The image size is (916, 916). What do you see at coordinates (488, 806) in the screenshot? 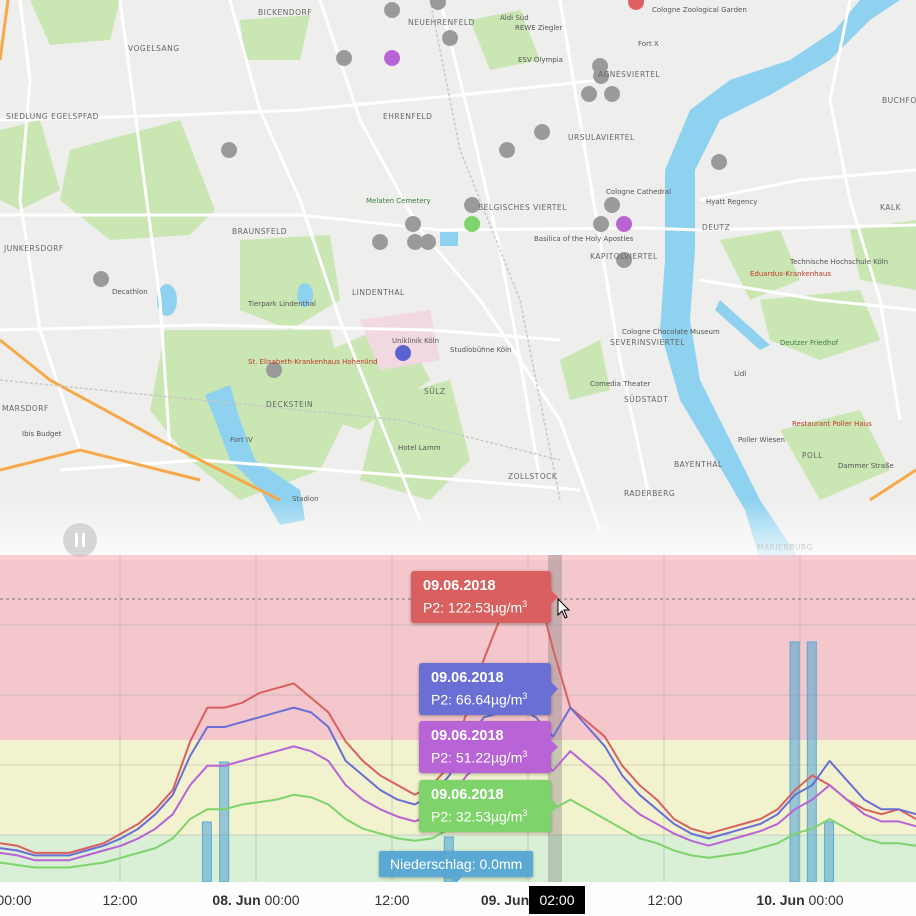
I see `tooltip-green: 09.06.2018 P2: 32.53µg/m3` at bounding box center [488, 806].